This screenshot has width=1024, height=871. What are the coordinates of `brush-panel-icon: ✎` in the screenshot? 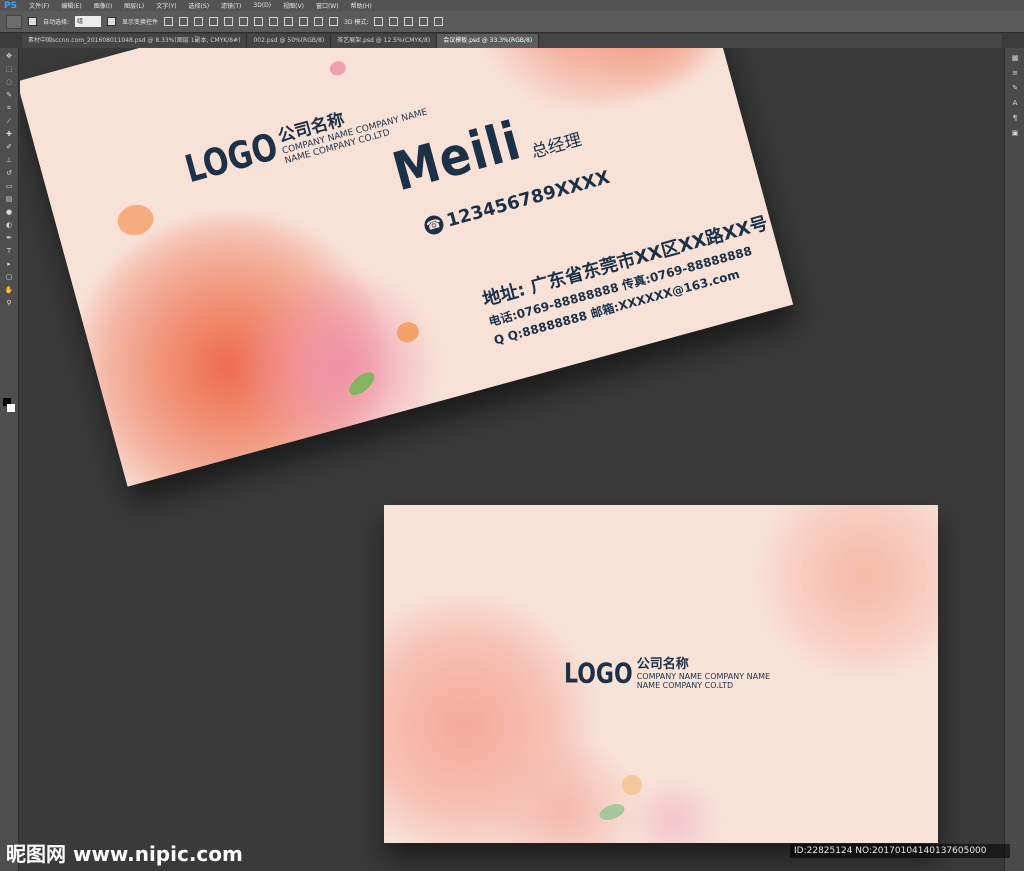 It's located at (1015, 88).